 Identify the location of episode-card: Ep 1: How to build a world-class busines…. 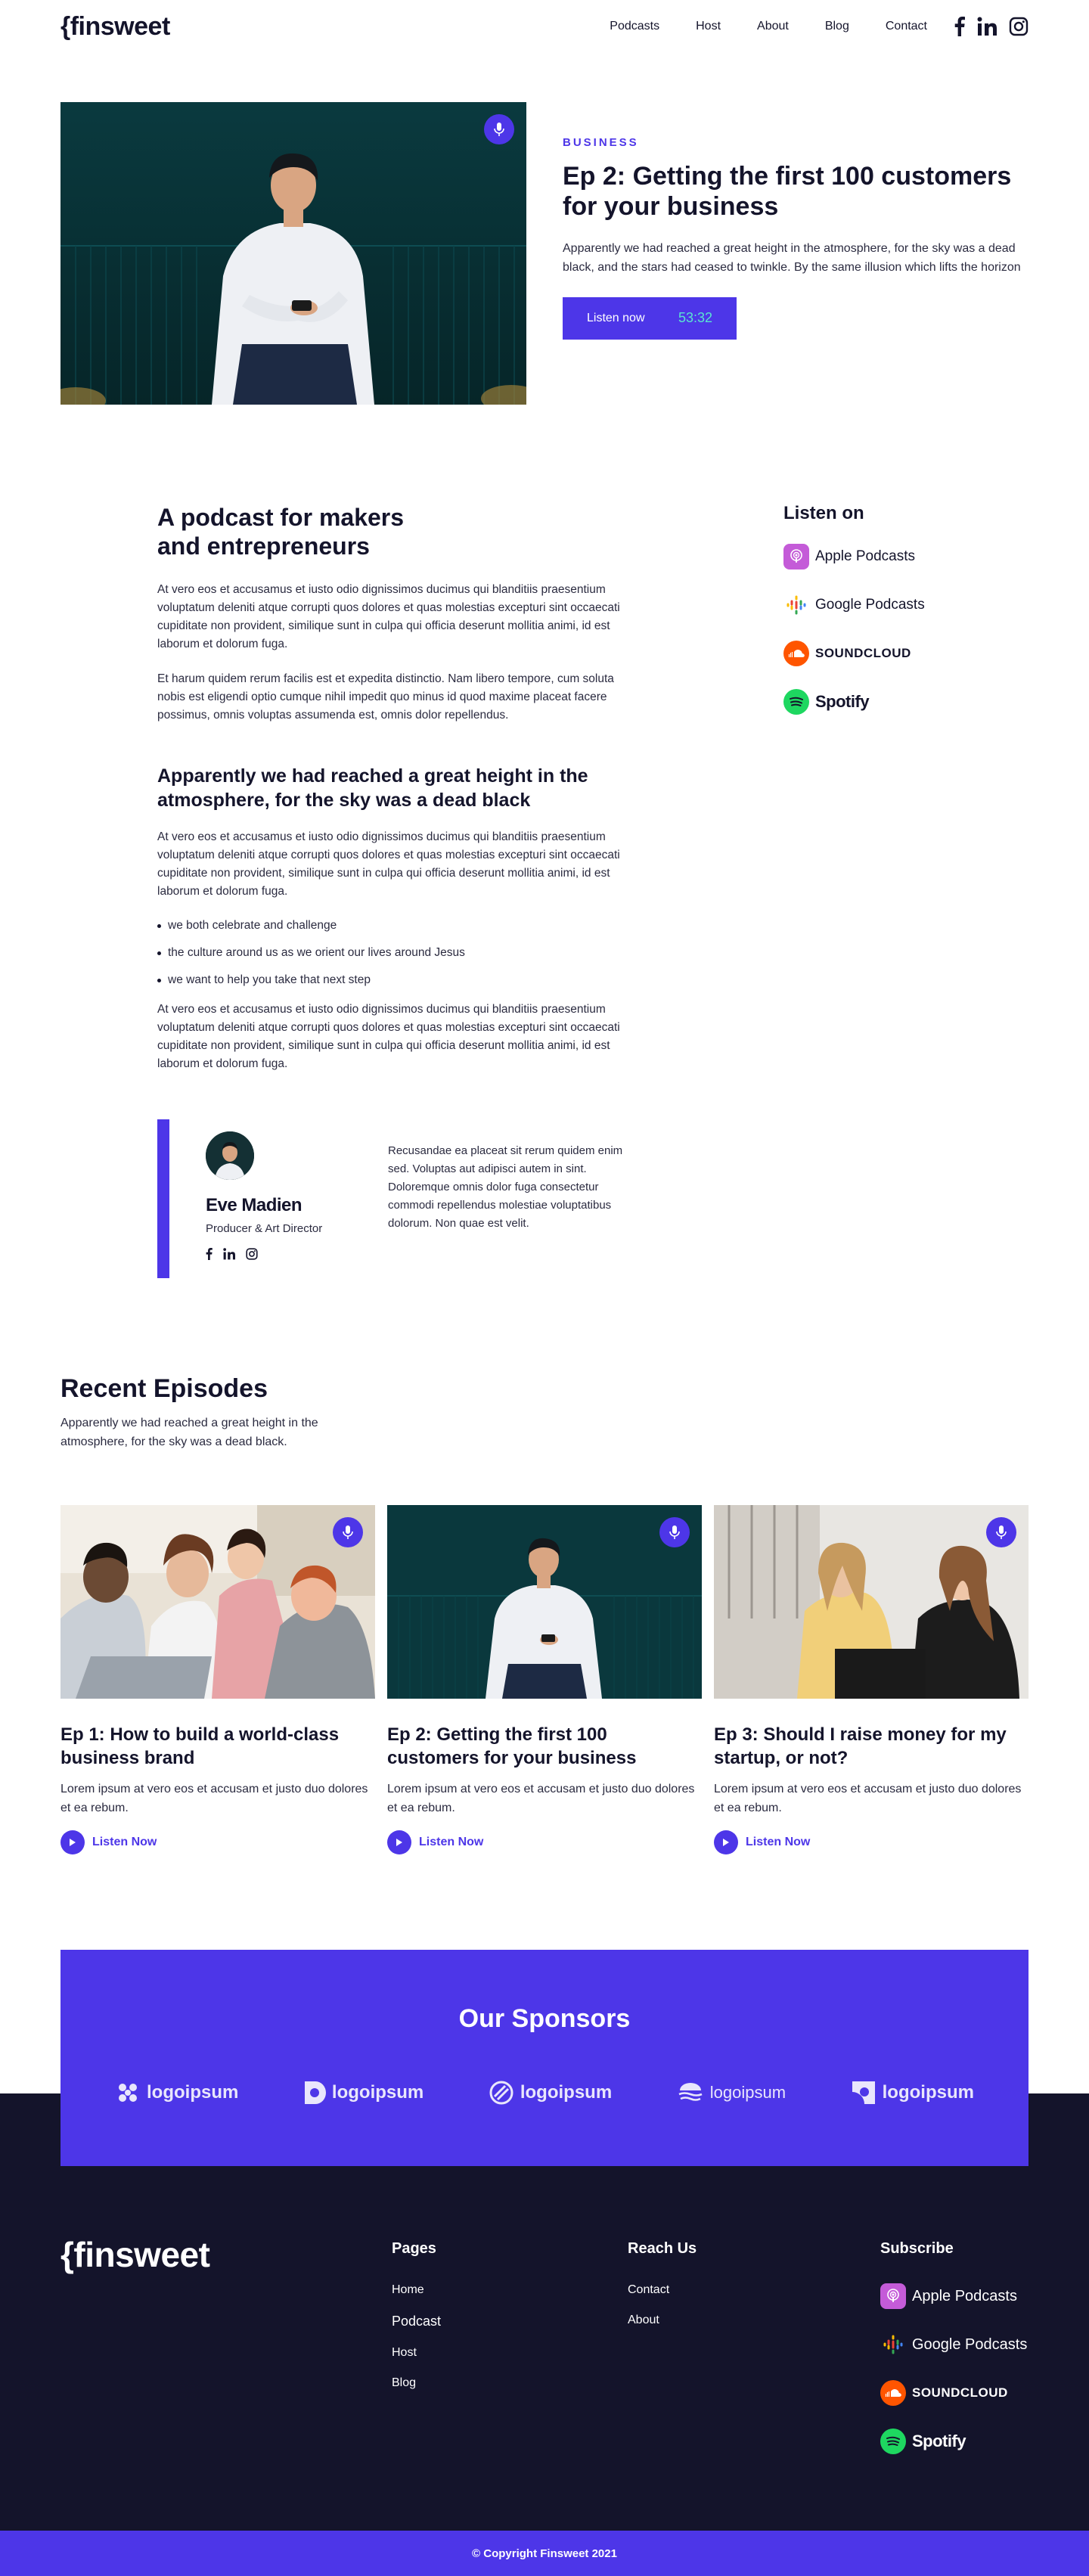
(217, 1679).